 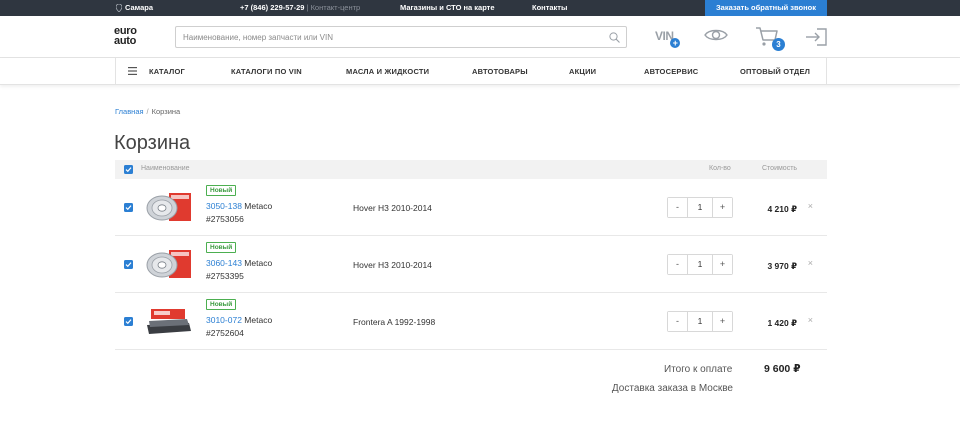 I want to click on row-price: 3 970 ₽, so click(x=782, y=266).